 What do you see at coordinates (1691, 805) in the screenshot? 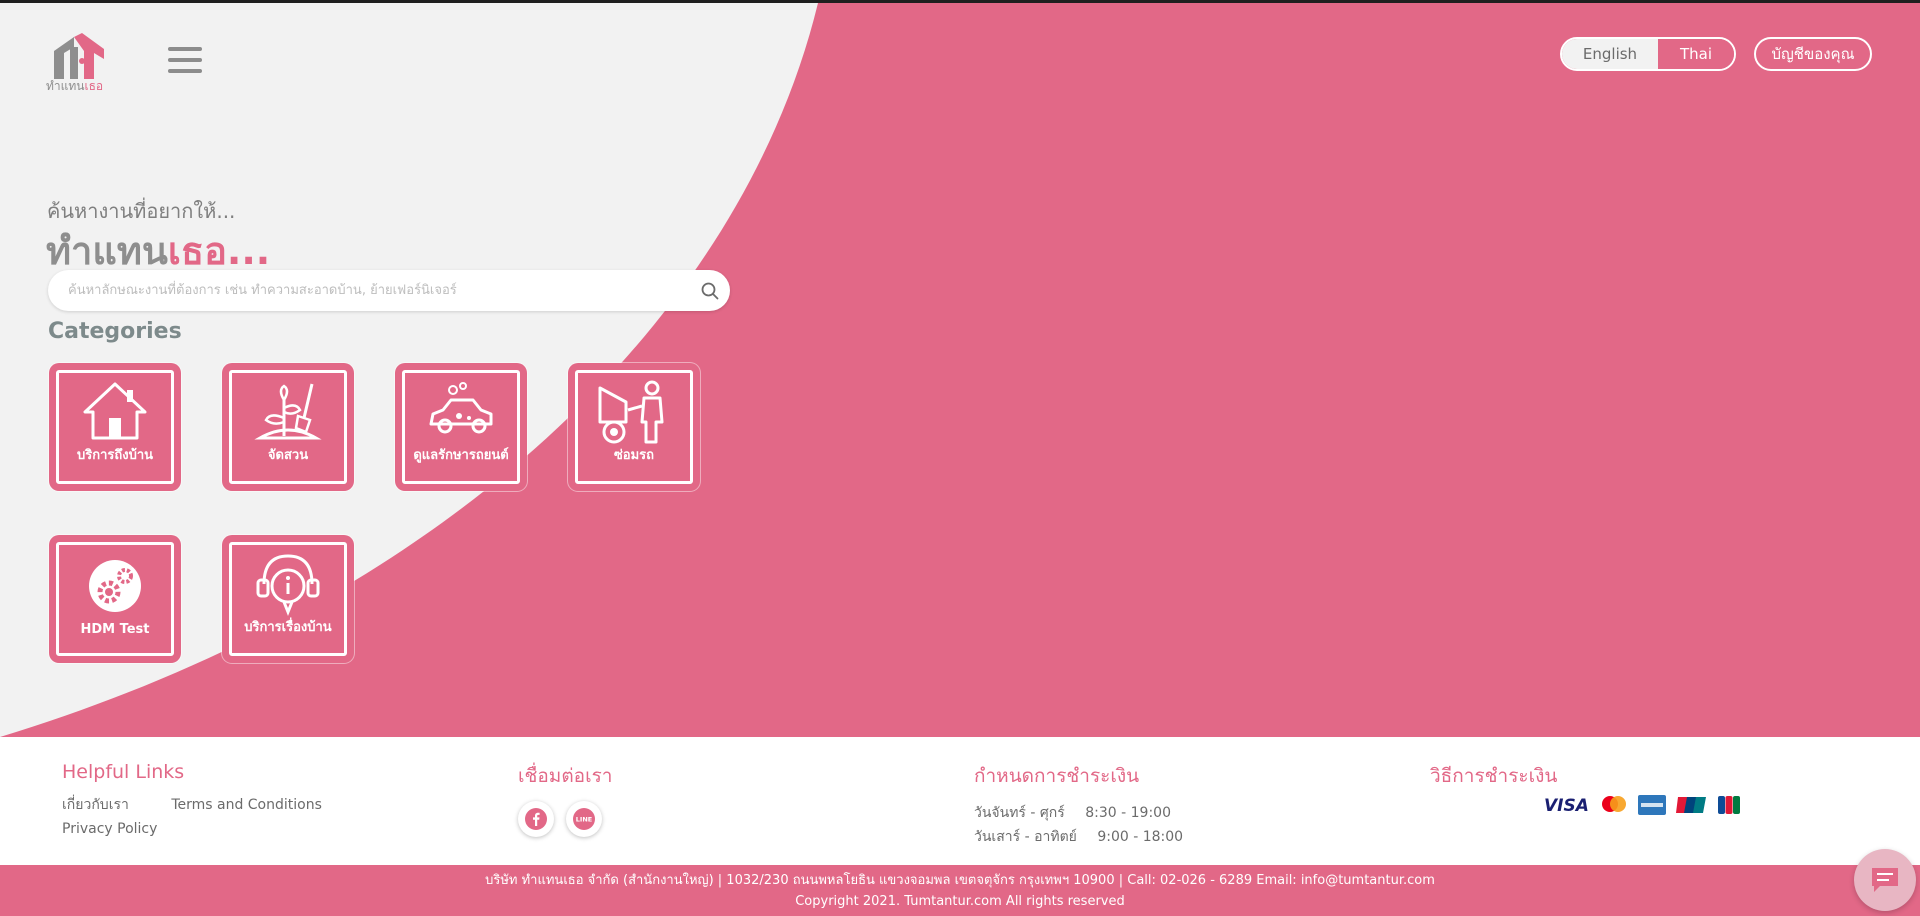
I see `unionpay-icon` at bounding box center [1691, 805].